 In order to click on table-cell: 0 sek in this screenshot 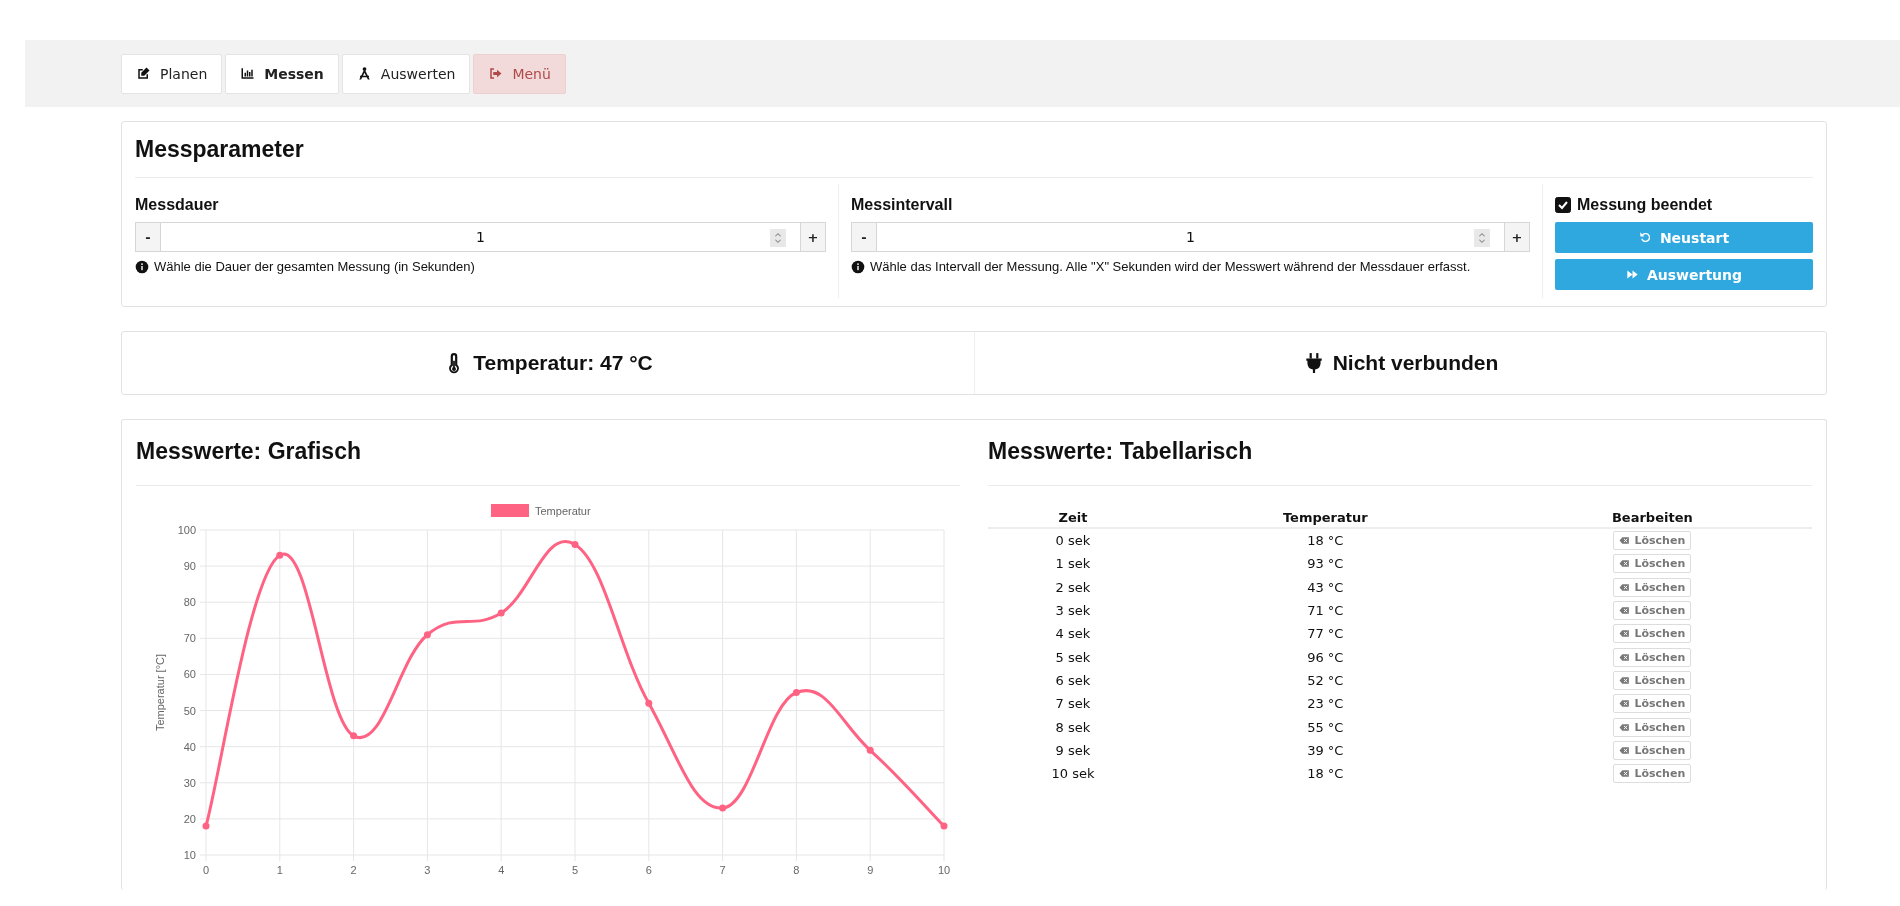, I will do `click(1073, 540)`.